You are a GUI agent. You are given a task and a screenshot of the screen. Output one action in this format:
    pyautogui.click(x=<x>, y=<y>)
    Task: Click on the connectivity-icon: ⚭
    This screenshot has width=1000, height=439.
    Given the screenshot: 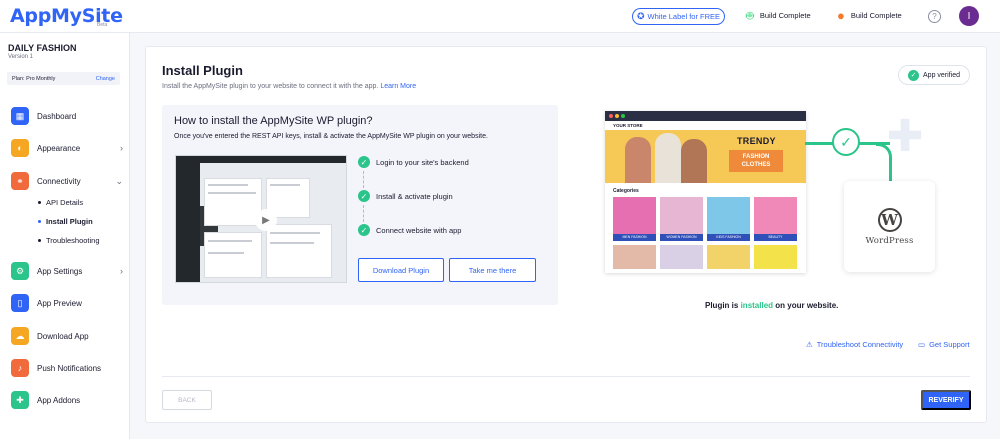 What is the action you would take?
    pyautogui.click(x=20, y=181)
    